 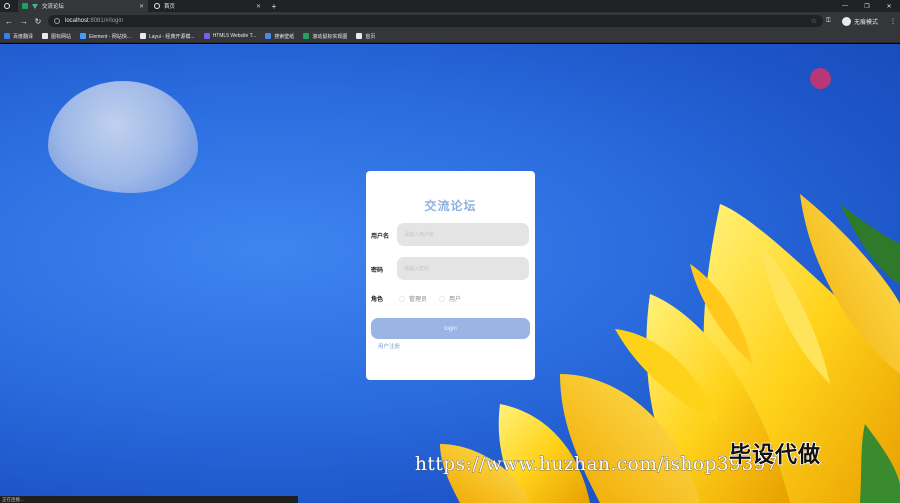 I want to click on incognito-indicator: 无痕模式, so click(x=860, y=21).